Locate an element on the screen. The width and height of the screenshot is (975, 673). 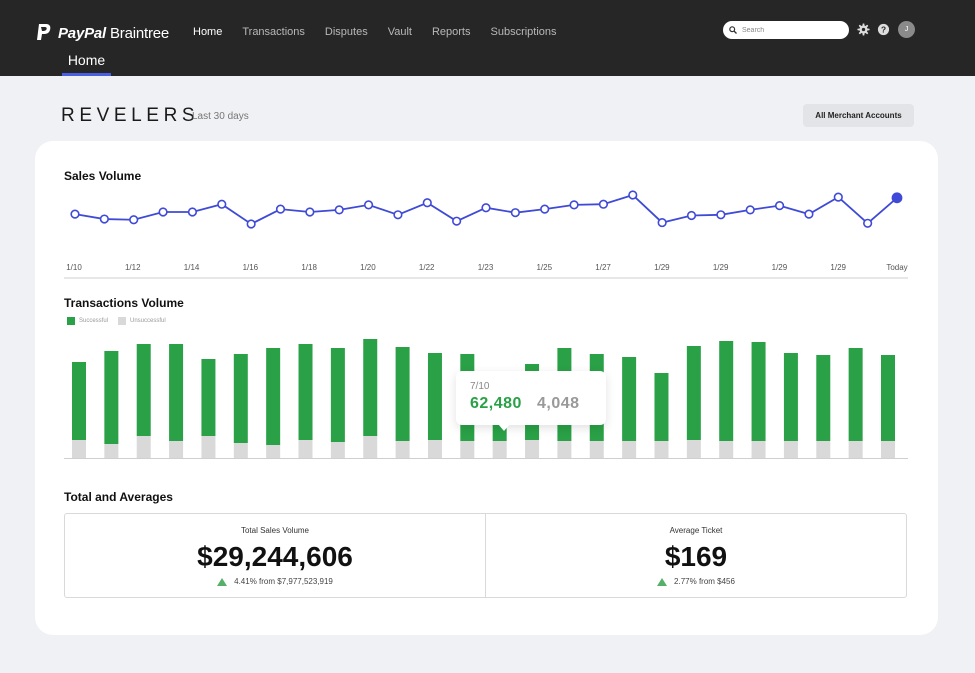
average-ticket-label: Average Ticket is located at coordinates (696, 530).